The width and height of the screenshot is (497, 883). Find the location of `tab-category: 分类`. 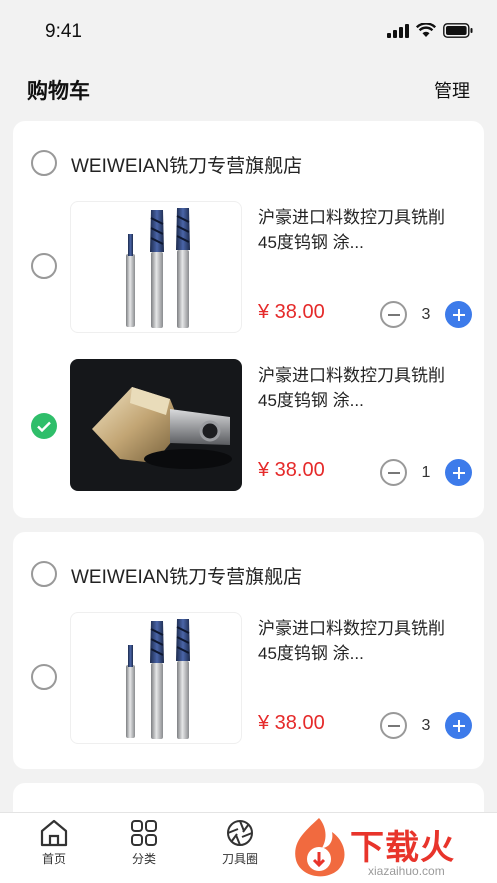

tab-category: 分类 is located at coordinates (144, 843).